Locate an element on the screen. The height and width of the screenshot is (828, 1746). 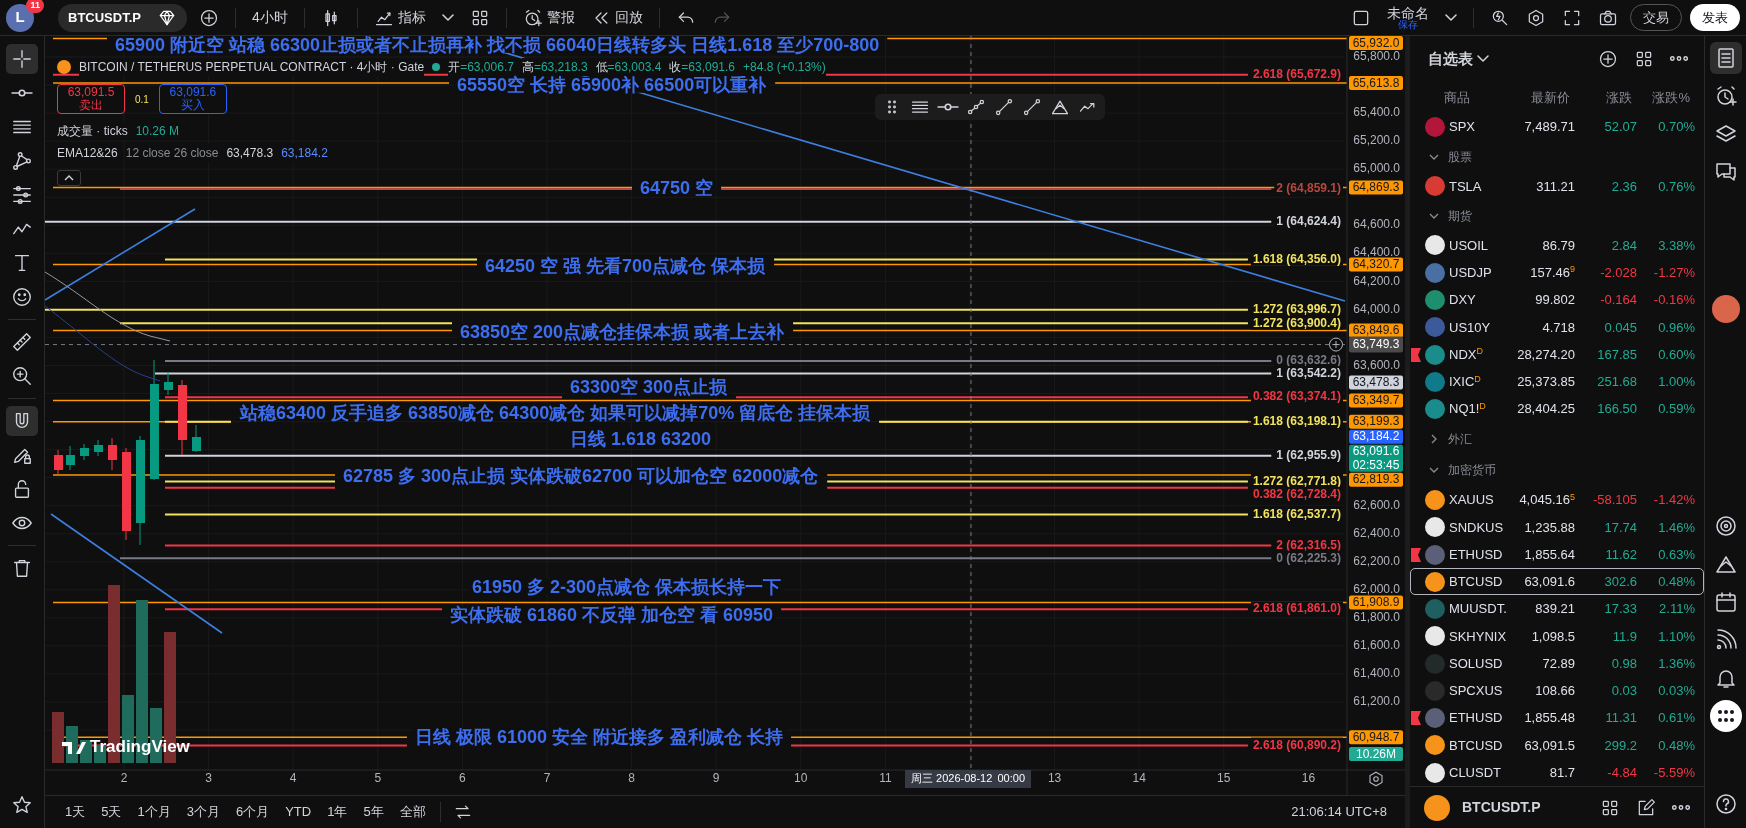
crosshair-time-label: 周三 2026-08-12 00:00 is located at coordinates (968, 779).